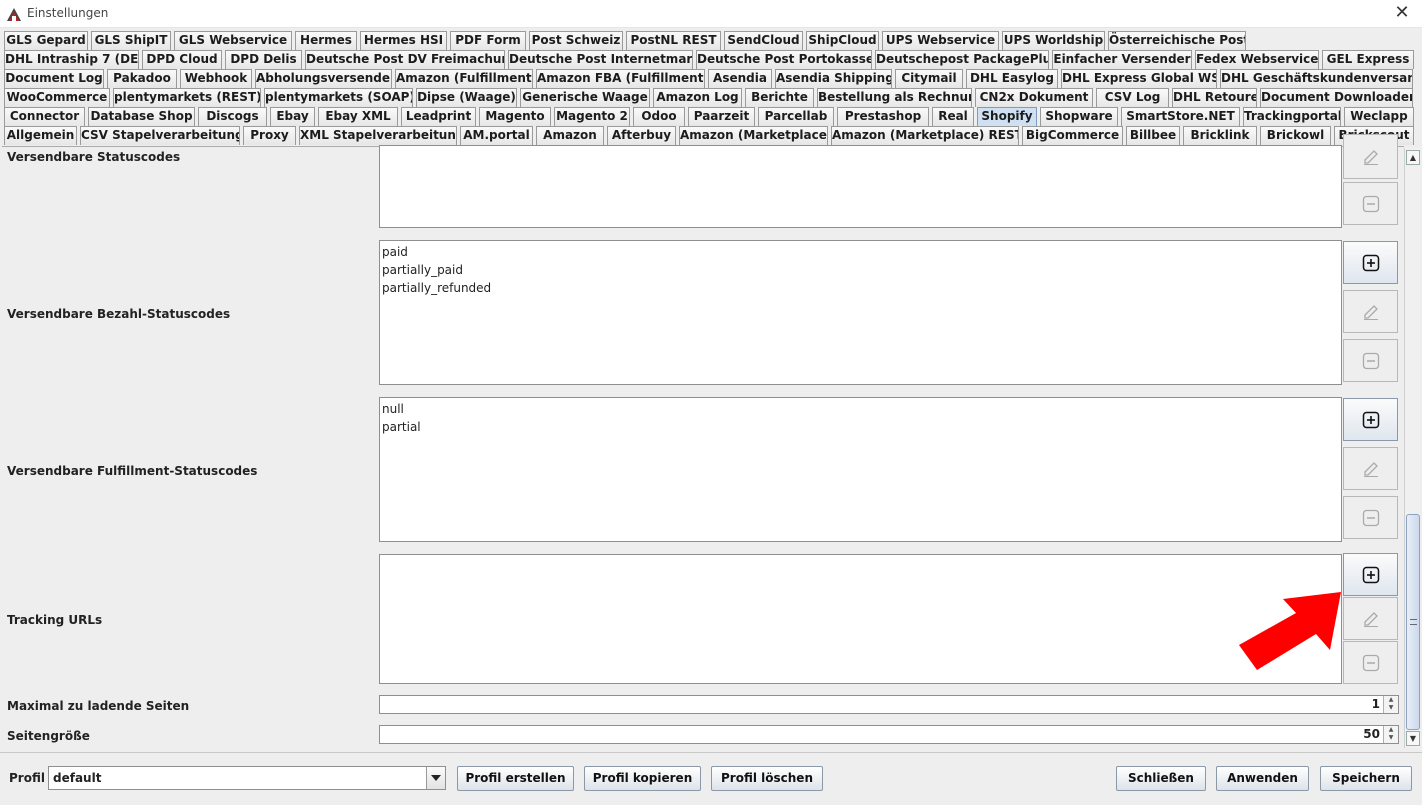 The width and height of the screenshot is (1422, 805). What do you see at coordinates (592, 116) in the screenshot?
I see `tab: Magento 2` at bounding box center [592, 116].